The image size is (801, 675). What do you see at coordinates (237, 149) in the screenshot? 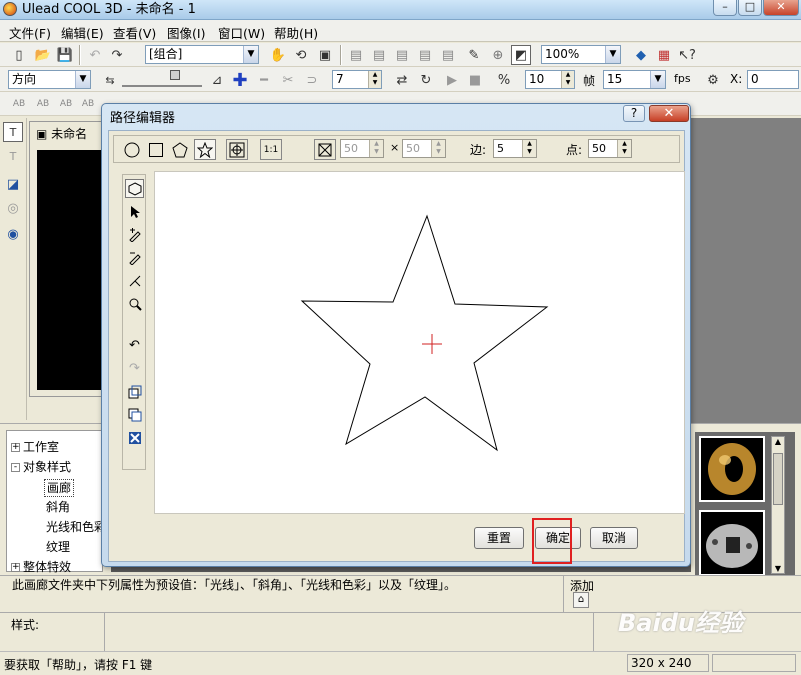
I see `center-button` at bounding box center [237, 149].